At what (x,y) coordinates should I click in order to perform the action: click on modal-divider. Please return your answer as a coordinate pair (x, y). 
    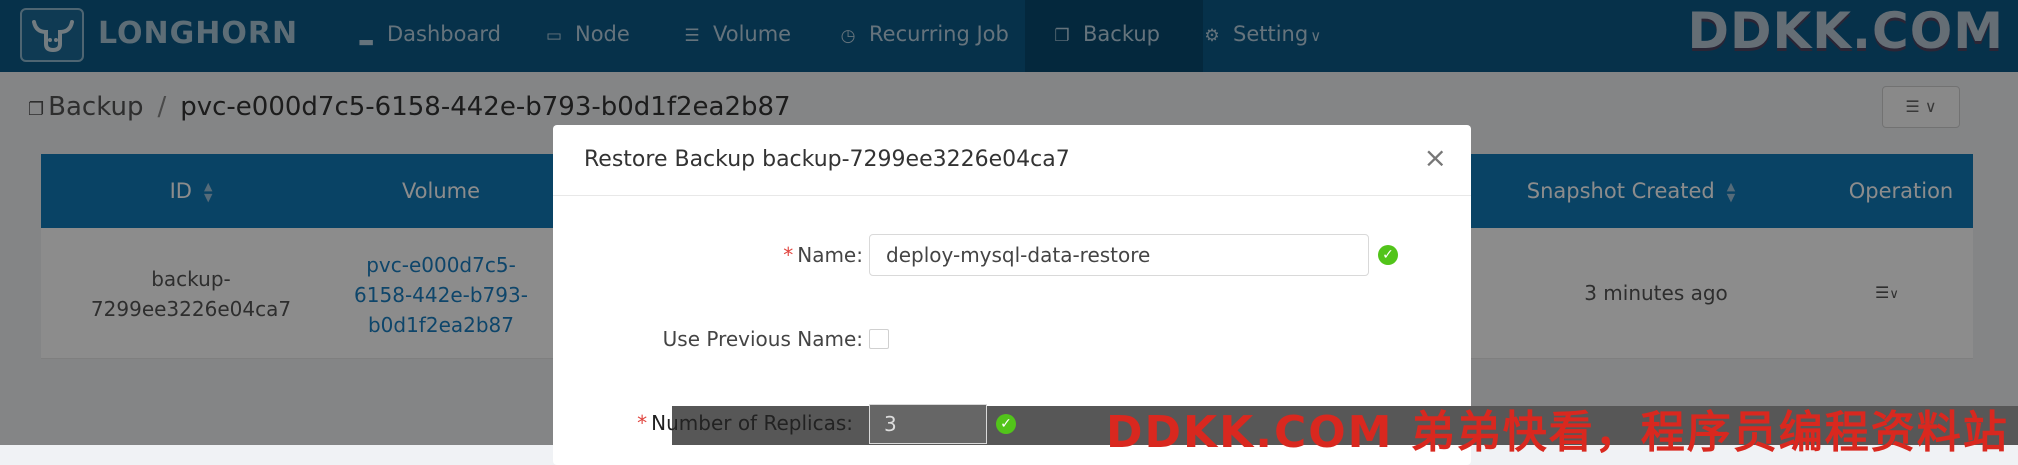
    Looking at the image, I should click on (1012, 195).